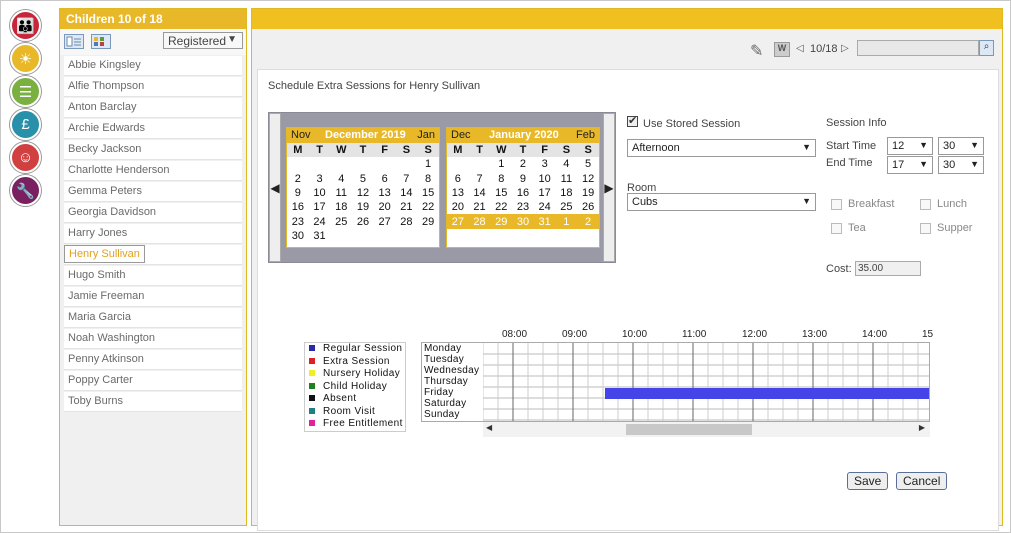  What do you see at coordinates (74, 41) in the screenshot?
I see `list-view-icon` at bounding box center [74, 41].